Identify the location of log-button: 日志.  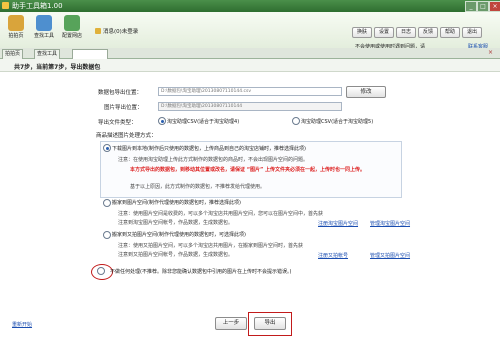
(406, 32).